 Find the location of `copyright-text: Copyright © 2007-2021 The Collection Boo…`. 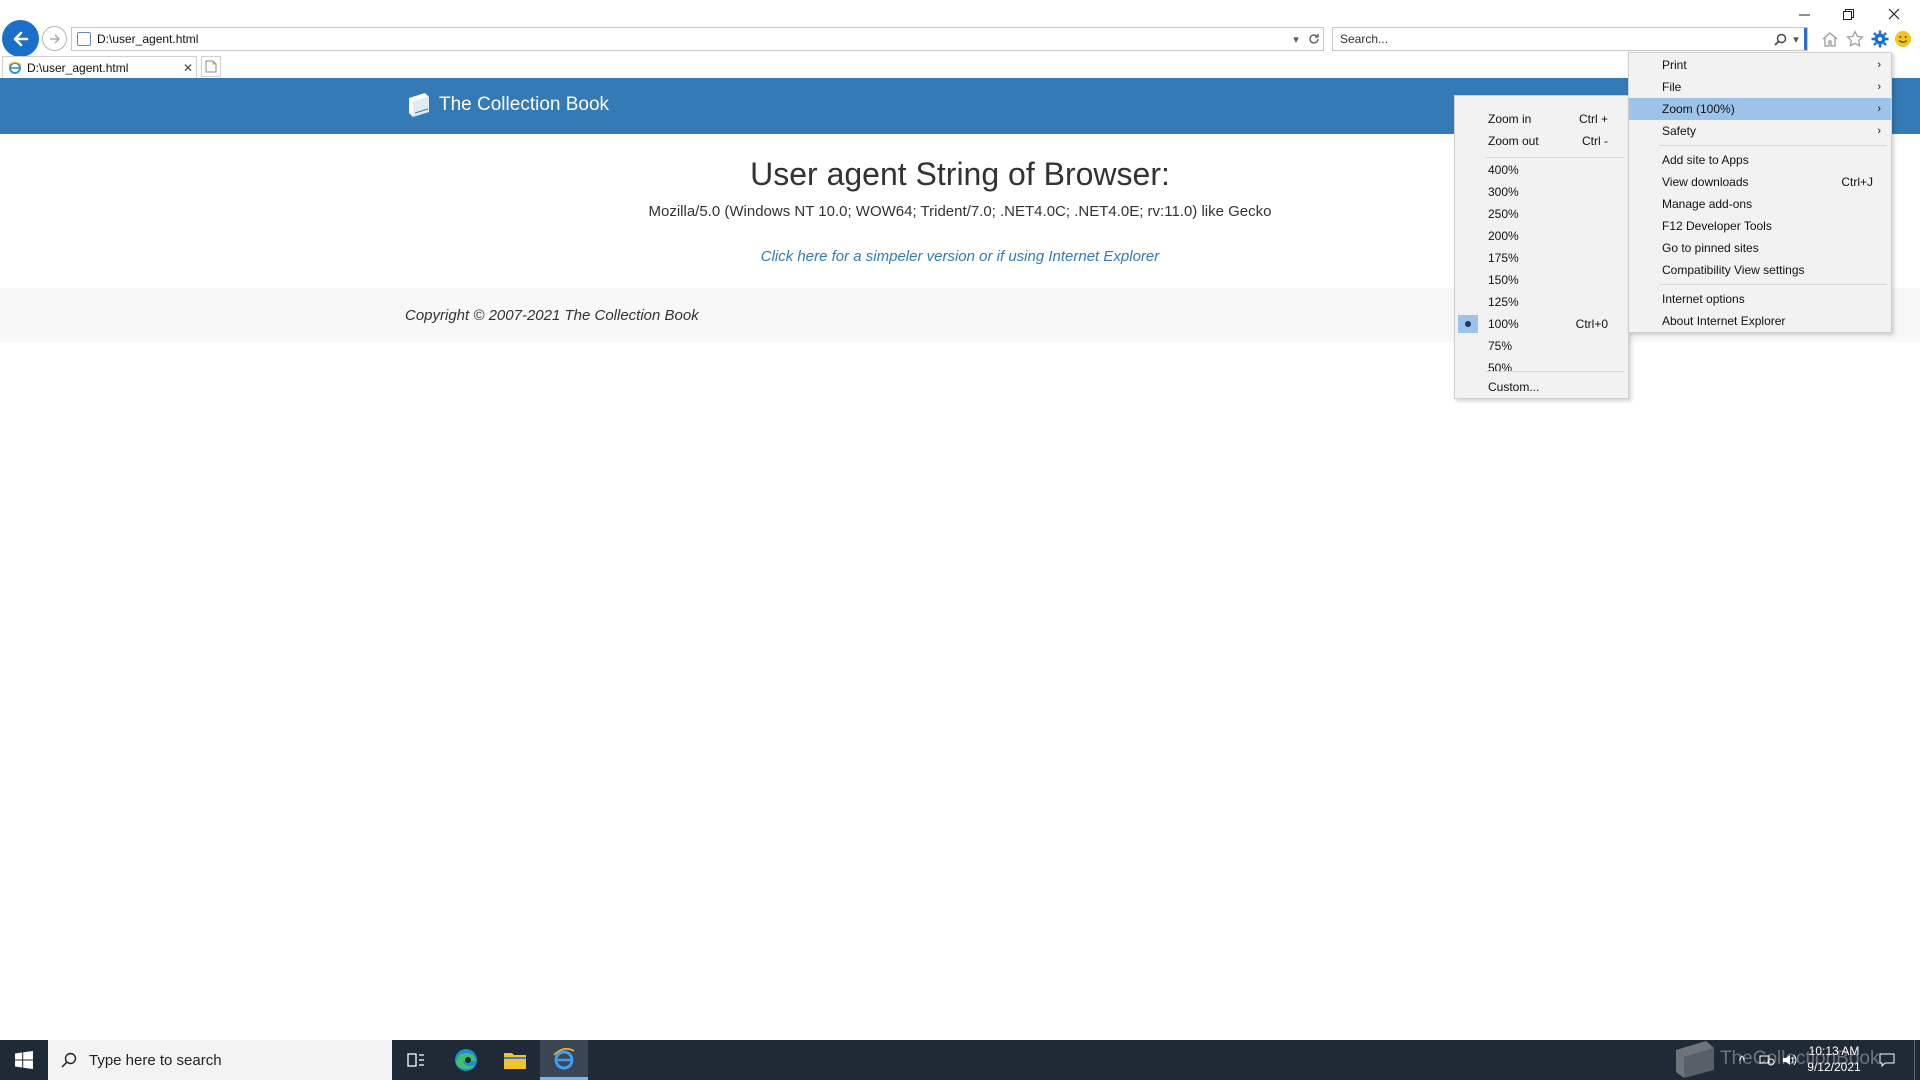

copyright-text: Copyright © 2007-2021 The Collection Boo… is located at coordinates (552, 315).